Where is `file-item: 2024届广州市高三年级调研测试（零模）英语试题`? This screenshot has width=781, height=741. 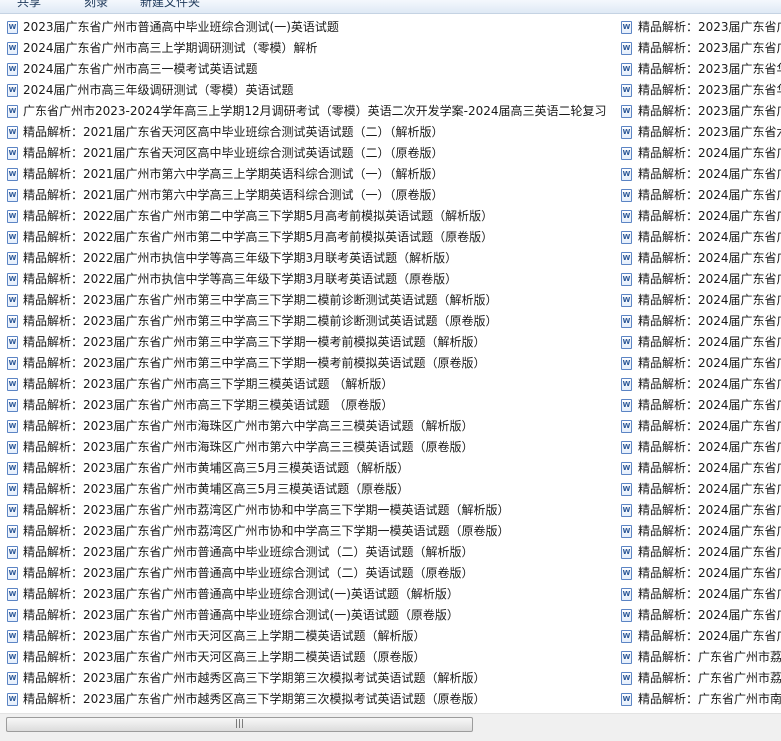
file-item: 2024届广州市高三年级调研测试（零模）英语试题 is located at coordinates (307, 90).